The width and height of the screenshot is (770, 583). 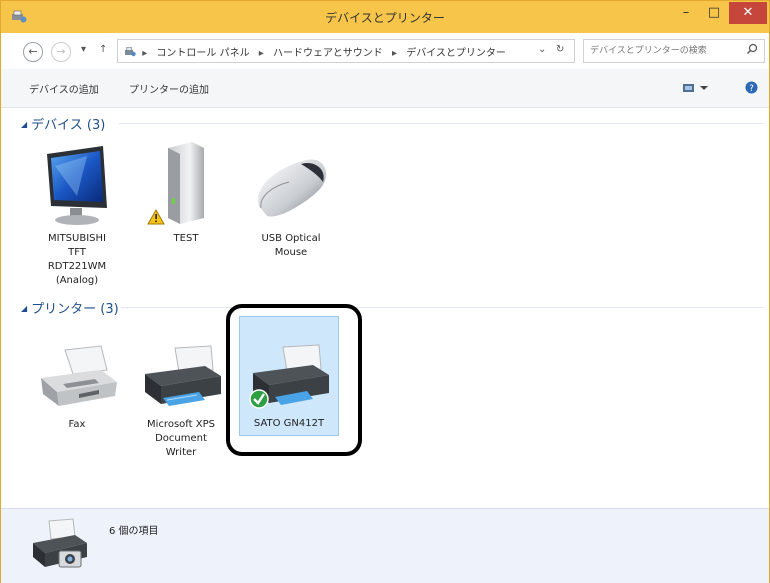 I want to click on search-input, so click(x=662, y=51).